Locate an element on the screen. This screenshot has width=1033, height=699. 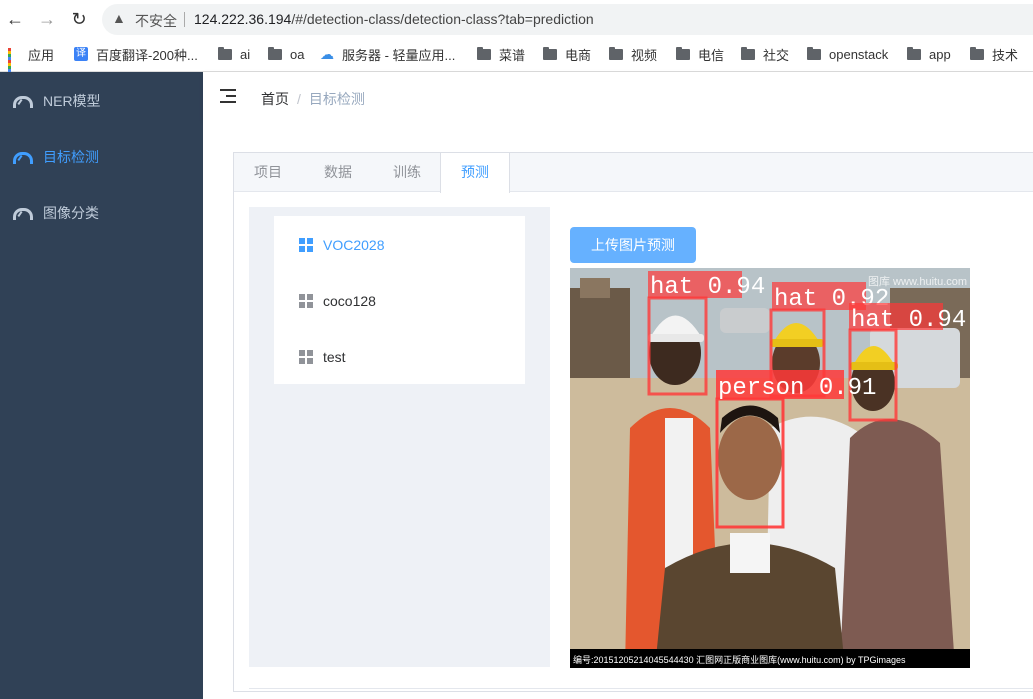
tab-project: 项目 is located at coordinates (268, 172).